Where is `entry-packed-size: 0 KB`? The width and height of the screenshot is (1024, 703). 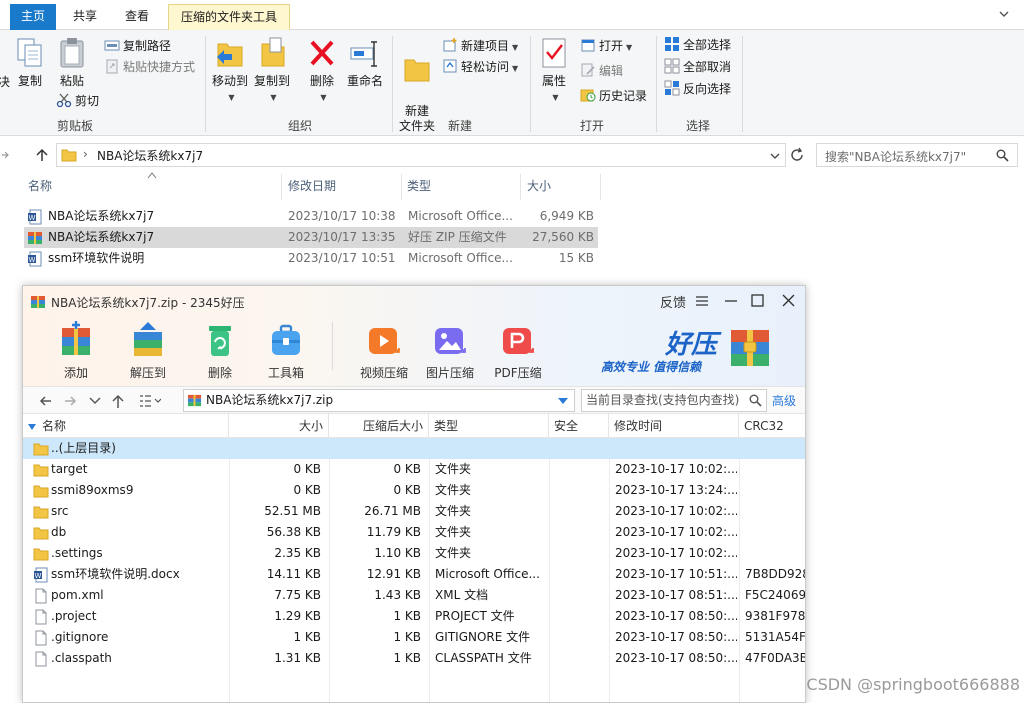
entry-packed-size: 0 KB is located at coordinates (407, 490).